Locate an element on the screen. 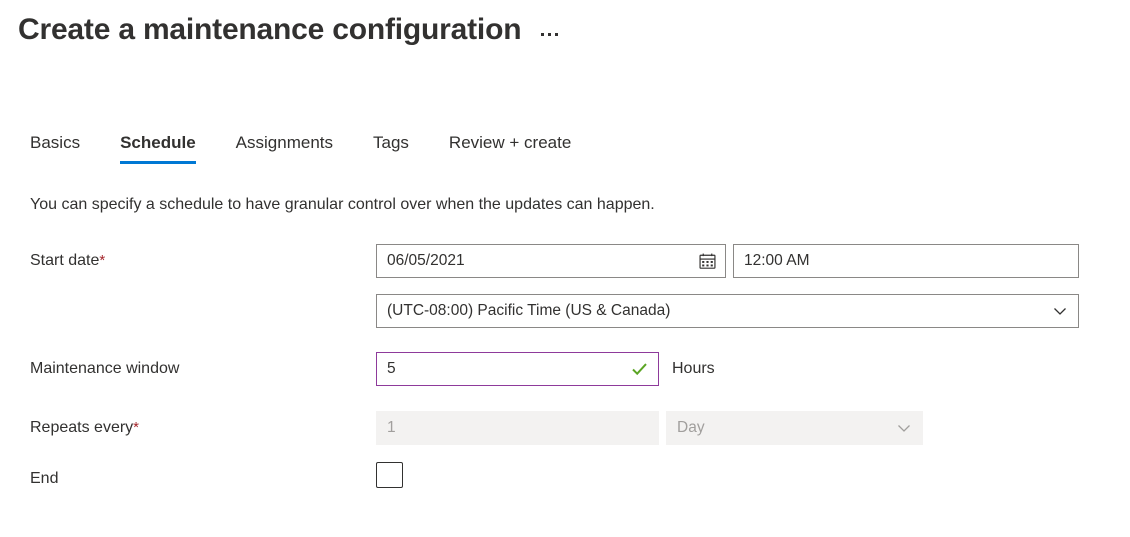 This screenshot has height=537, width=1130. maintenance-window-input: 5 is located at coordinates (517, 369).